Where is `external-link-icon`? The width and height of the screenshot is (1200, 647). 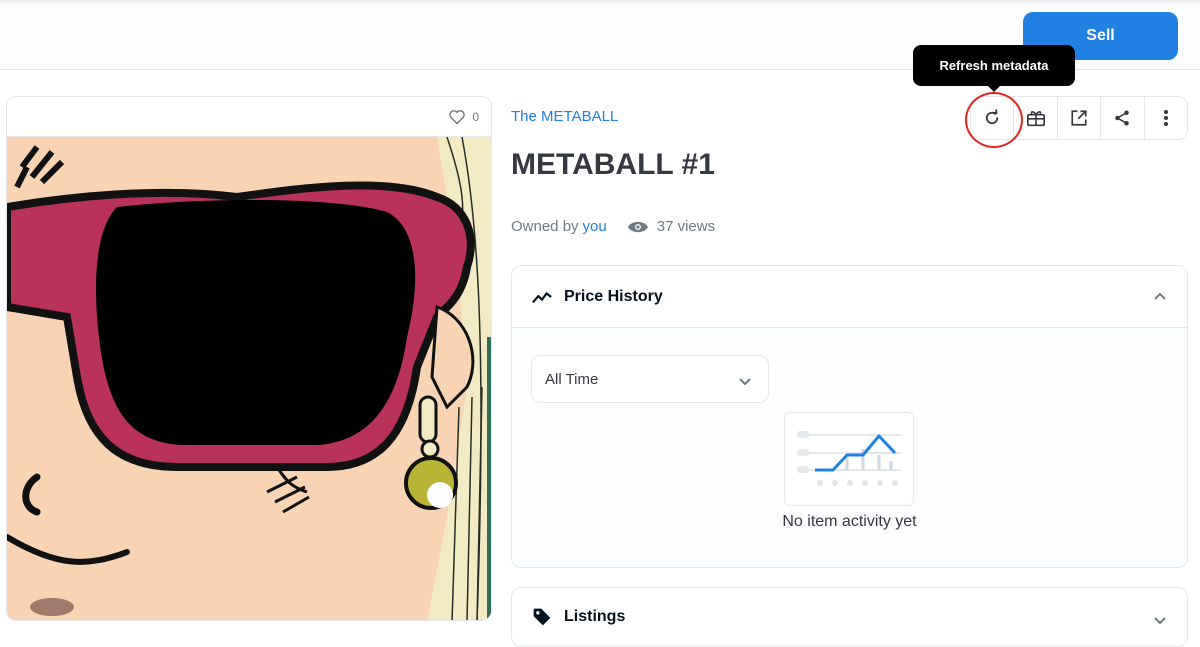 external-link-icon is located at coordinates (1079, 118).